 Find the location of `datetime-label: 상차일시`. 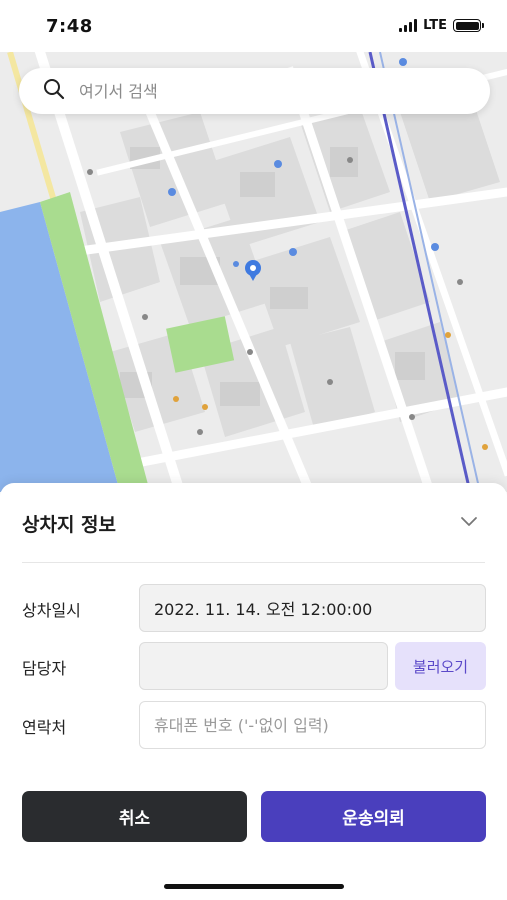

datetime-label: 상차일시 is located at coordinates (51, 610).